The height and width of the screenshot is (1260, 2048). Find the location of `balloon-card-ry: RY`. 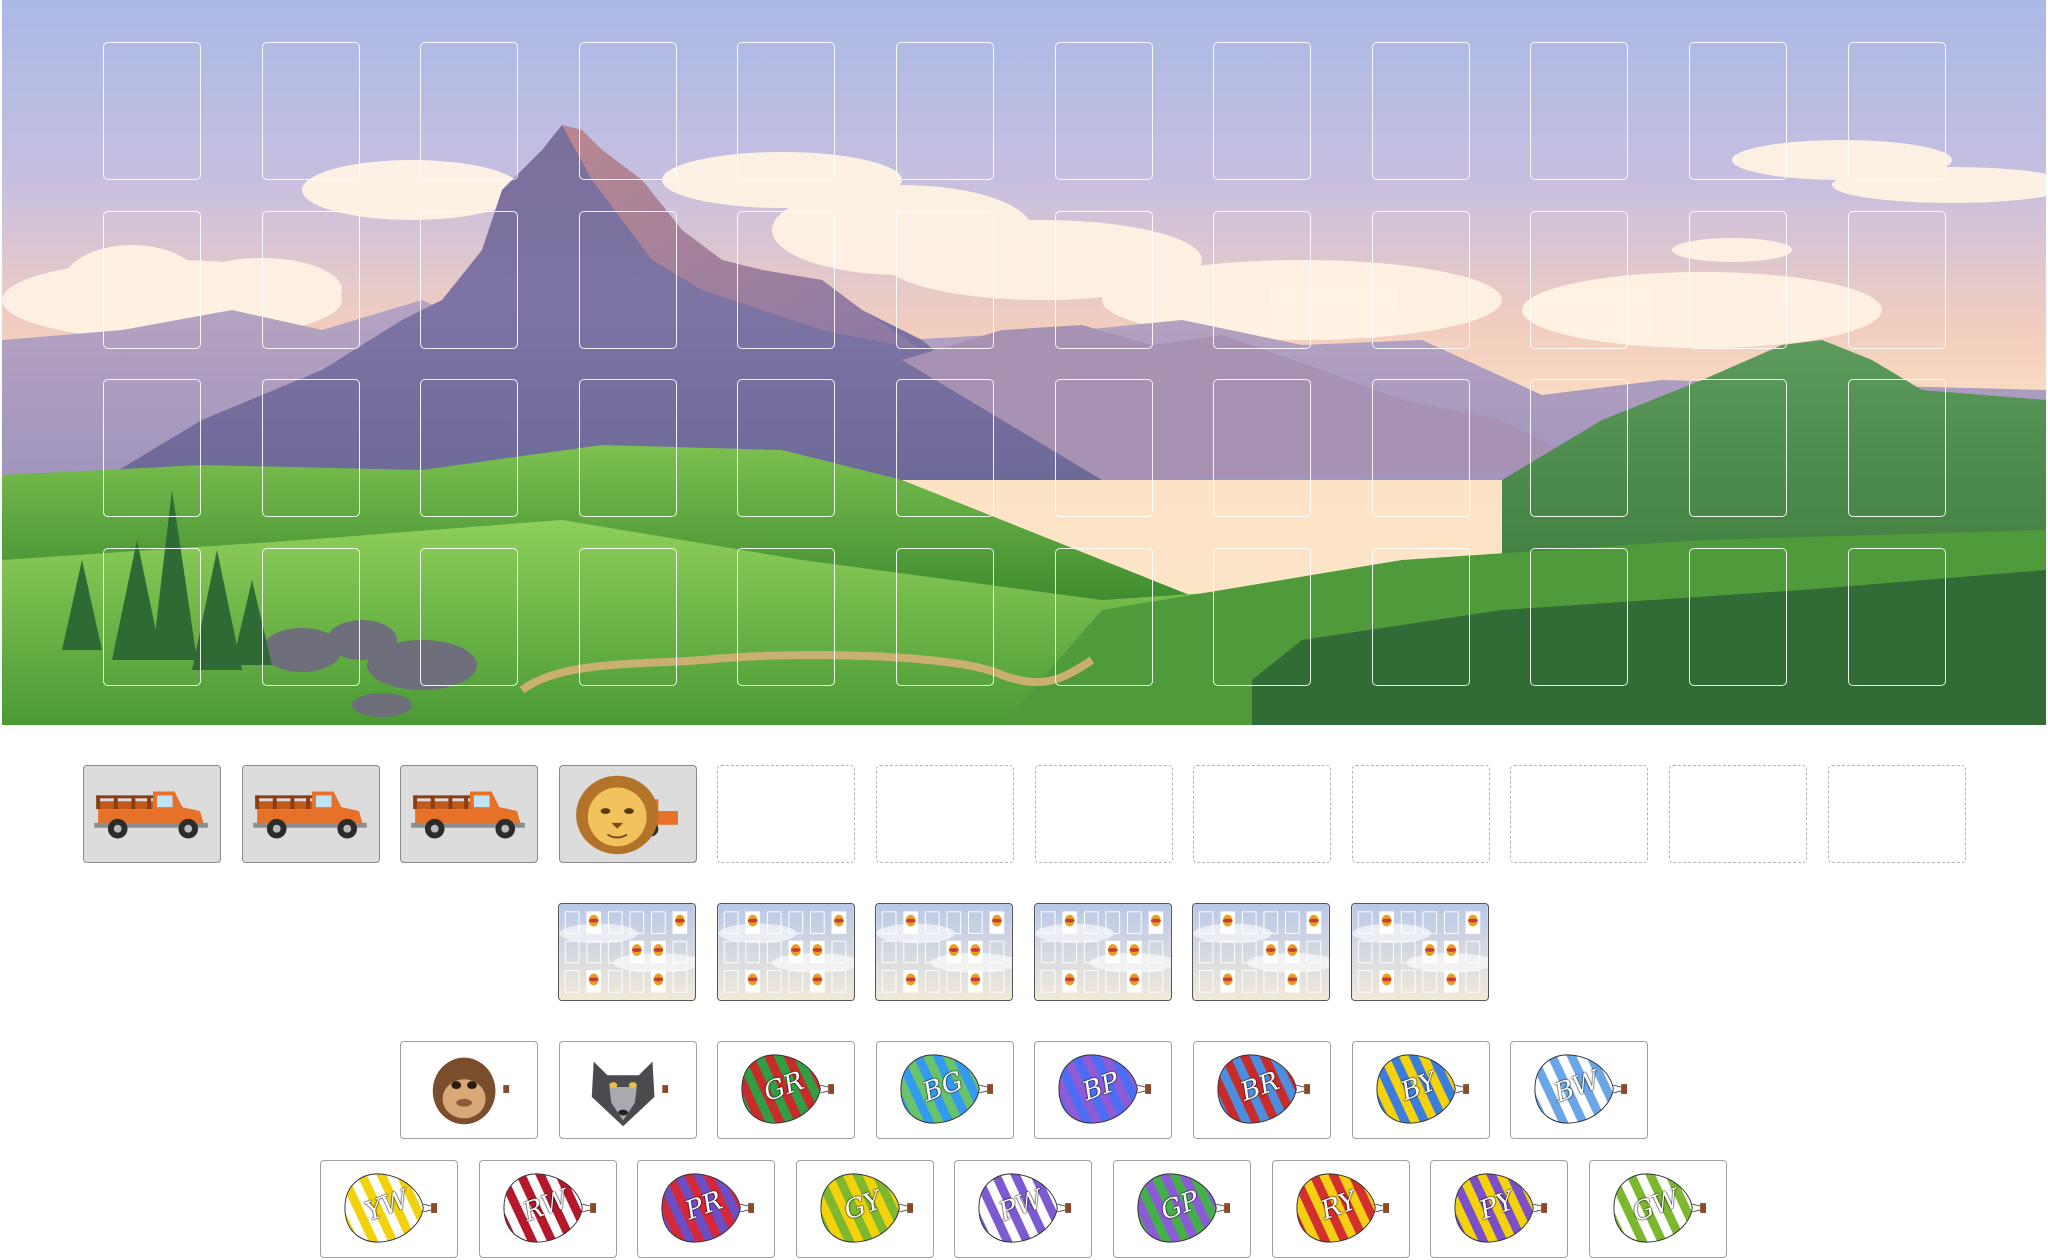

balloon-card-ry: RY is located at coordinates (1340, 1209).